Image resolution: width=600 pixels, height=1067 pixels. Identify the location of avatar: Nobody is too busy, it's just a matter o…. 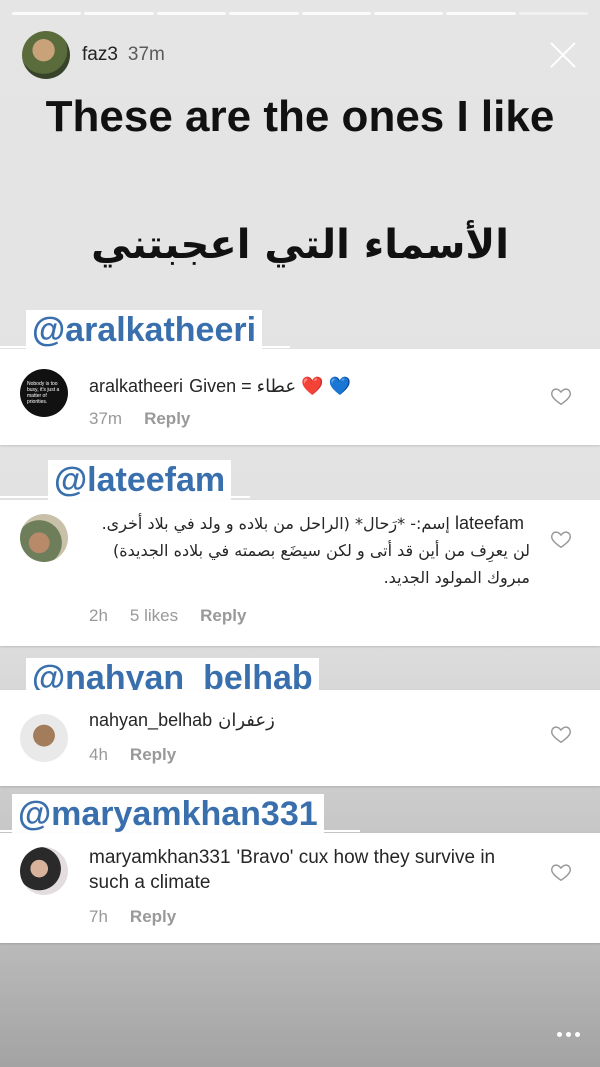
(44, 393).